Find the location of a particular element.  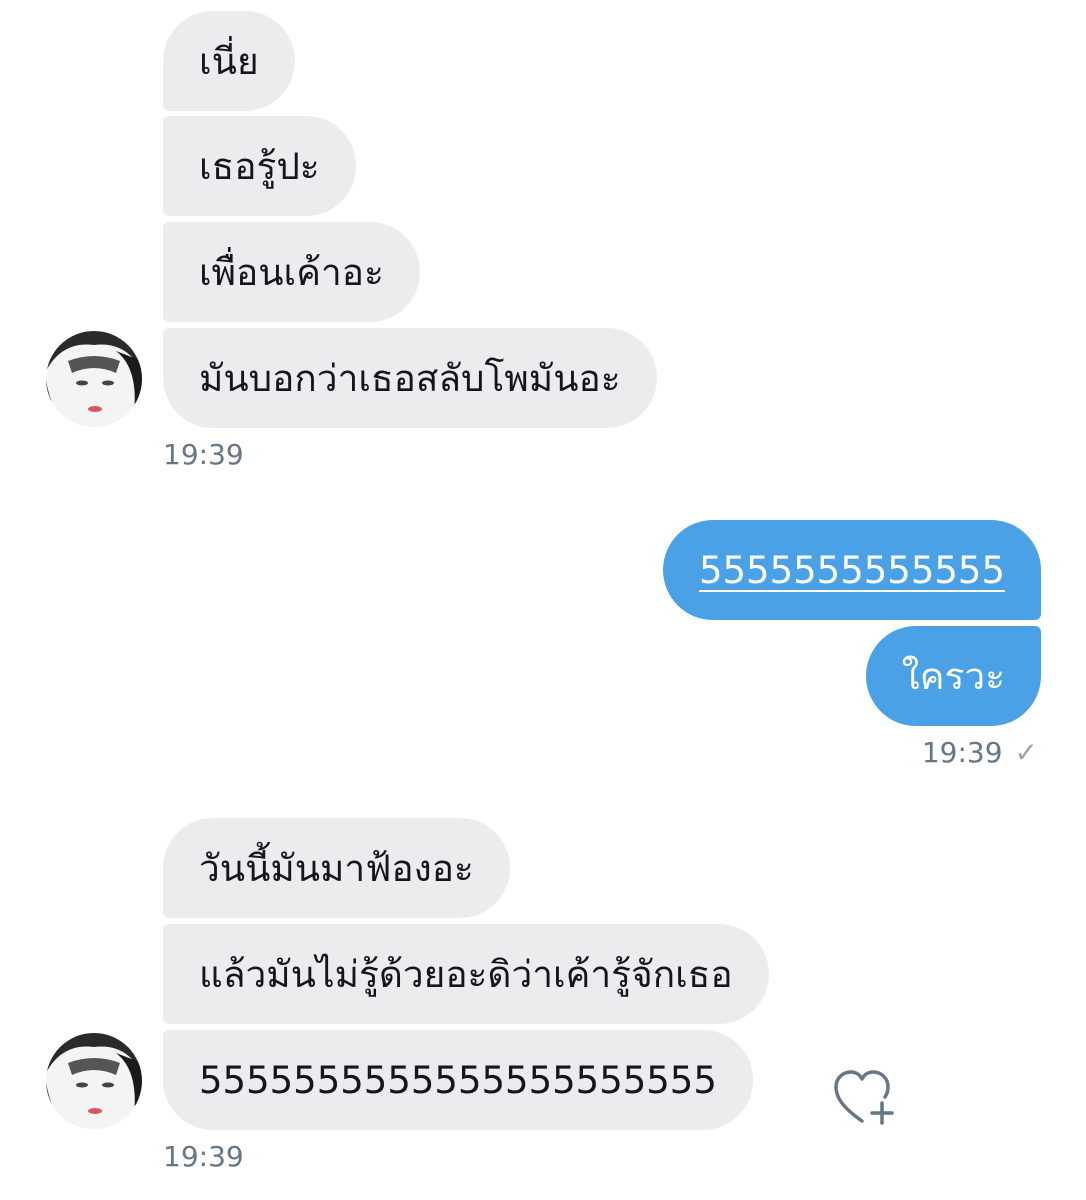

heart-plus-icon is located at coordinates (865, 1097).